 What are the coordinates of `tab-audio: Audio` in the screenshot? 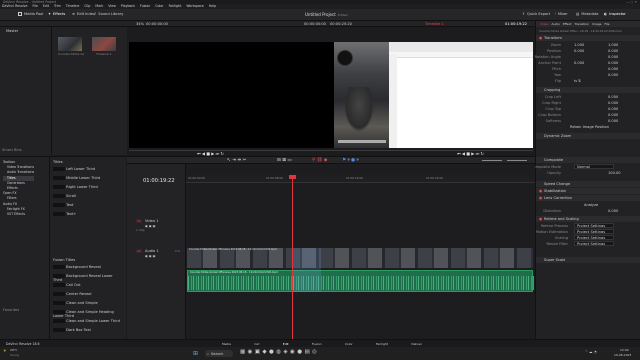 It's located at (555, 24).